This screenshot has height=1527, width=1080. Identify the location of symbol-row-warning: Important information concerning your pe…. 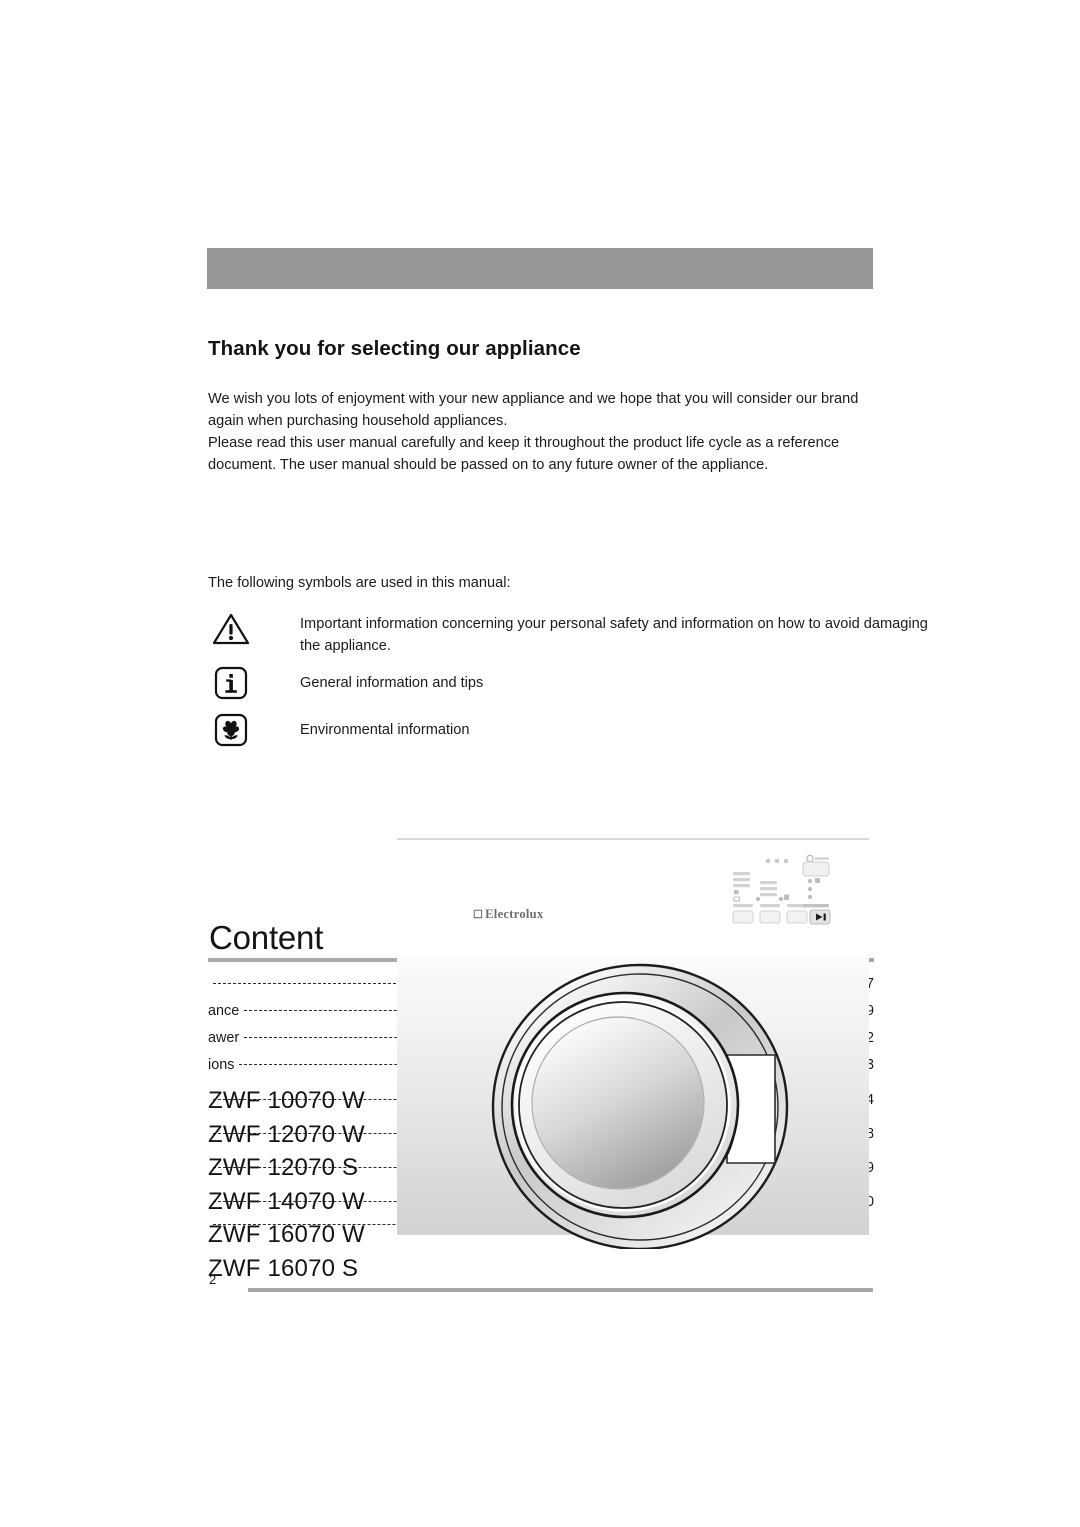
(570, 633).